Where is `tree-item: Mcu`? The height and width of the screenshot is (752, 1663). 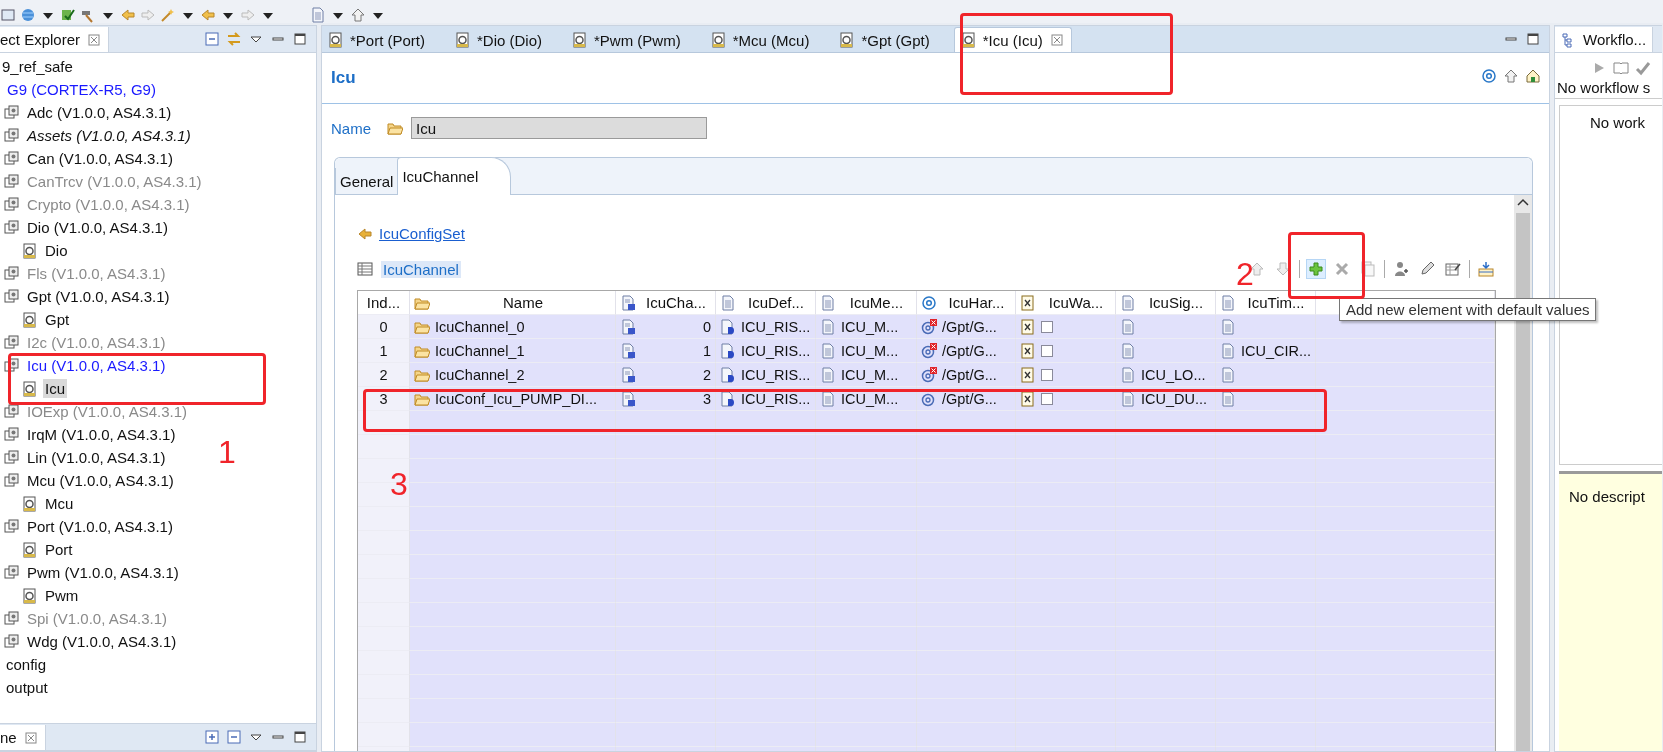 tree-item: Mcu is located at coordinates (59, 503).